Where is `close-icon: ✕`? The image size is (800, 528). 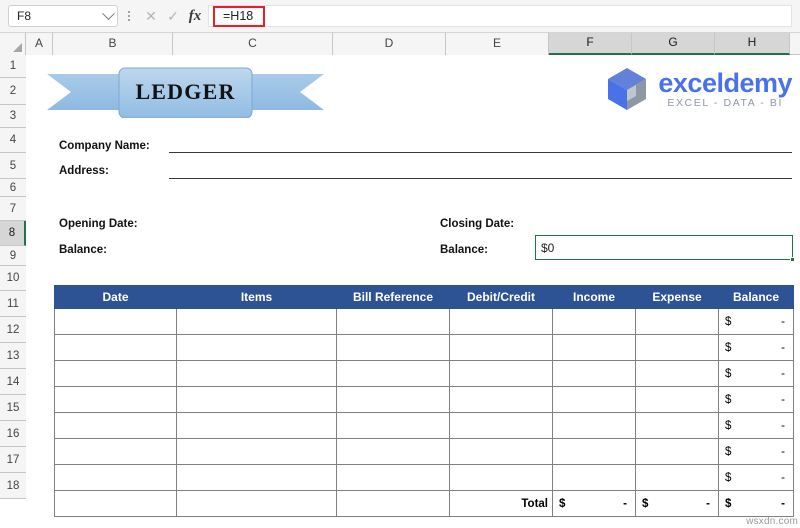
close-icon: ✕ is located at coordinates (151, 16).